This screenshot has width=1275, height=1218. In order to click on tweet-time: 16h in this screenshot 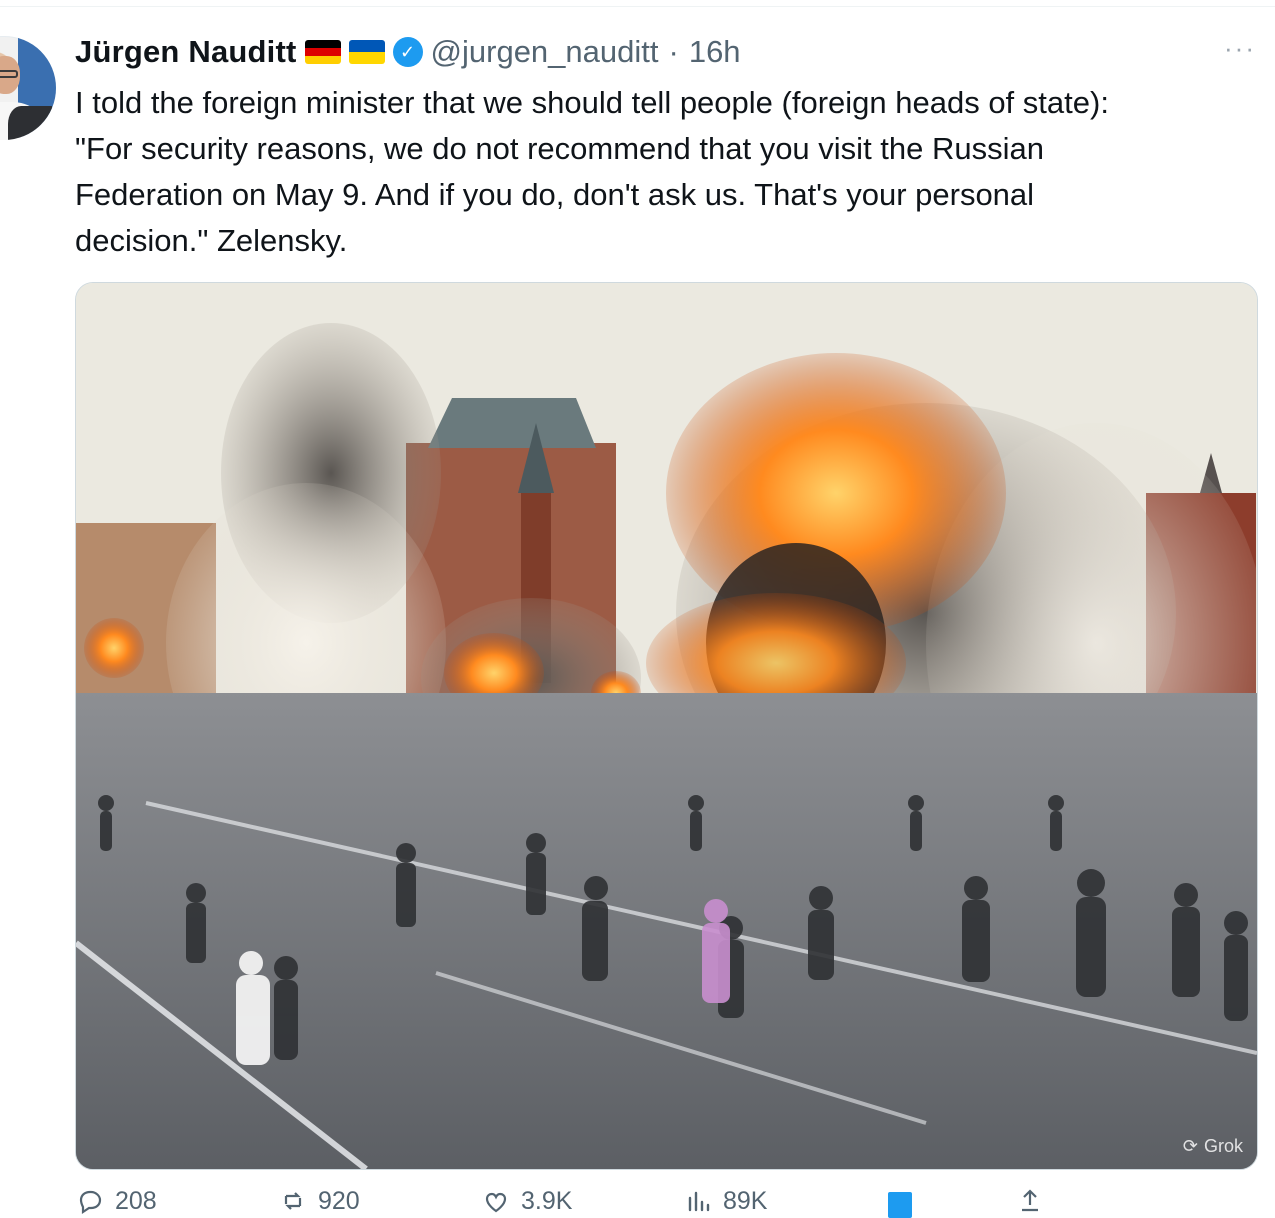, I will do `click(715, 52)`.